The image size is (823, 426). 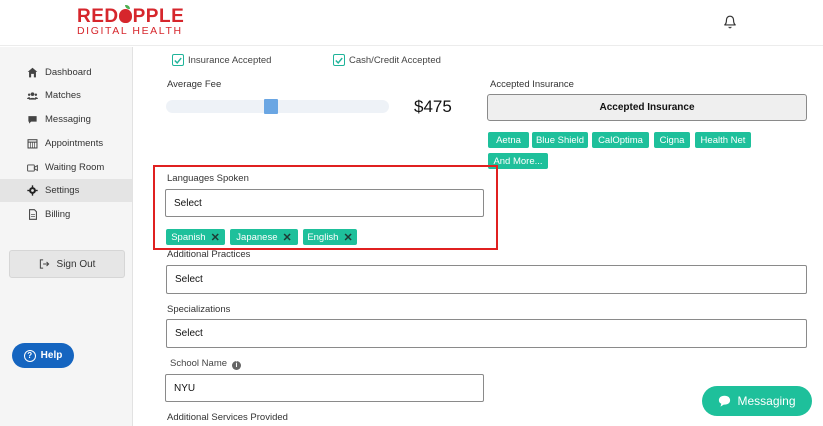 I want to click on sidebar-item-label: Matches, so click(x=63, y=95).